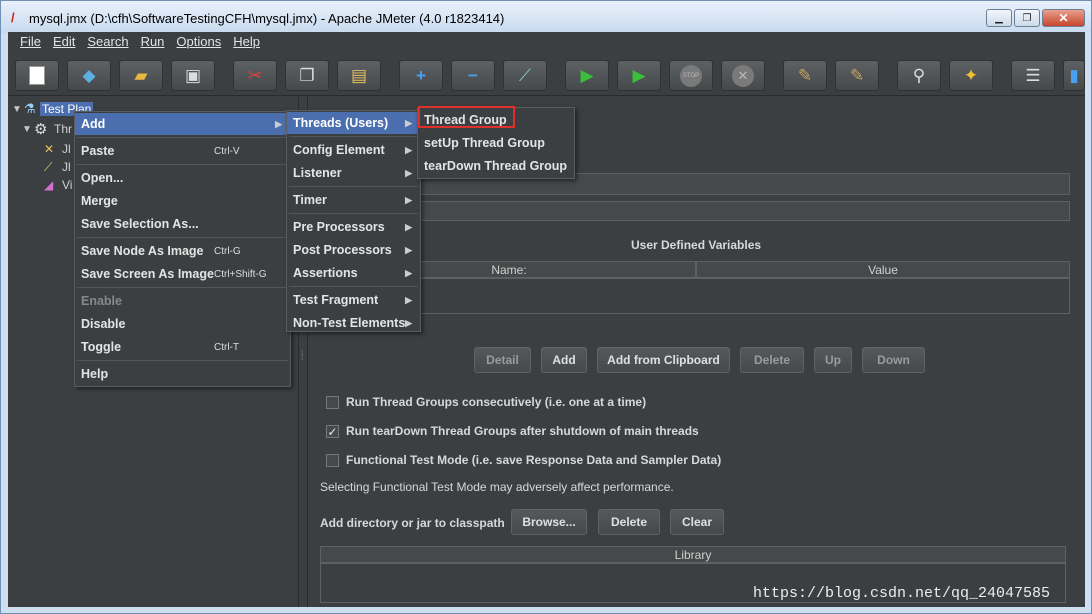  What do you see at coordinates (41, 129) in the screenshot?
I see `gear-icon: ⚙` at bounding box center [41, 129].